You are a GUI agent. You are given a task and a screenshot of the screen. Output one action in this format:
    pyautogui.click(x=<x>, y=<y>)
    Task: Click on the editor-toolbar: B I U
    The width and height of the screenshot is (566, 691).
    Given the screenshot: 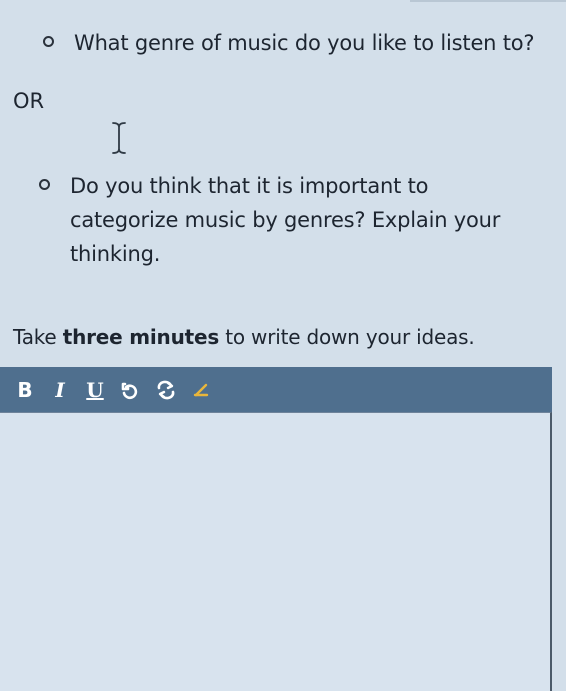 What is the action you would take?
    pyautogui.click(x=276, y=389)
    